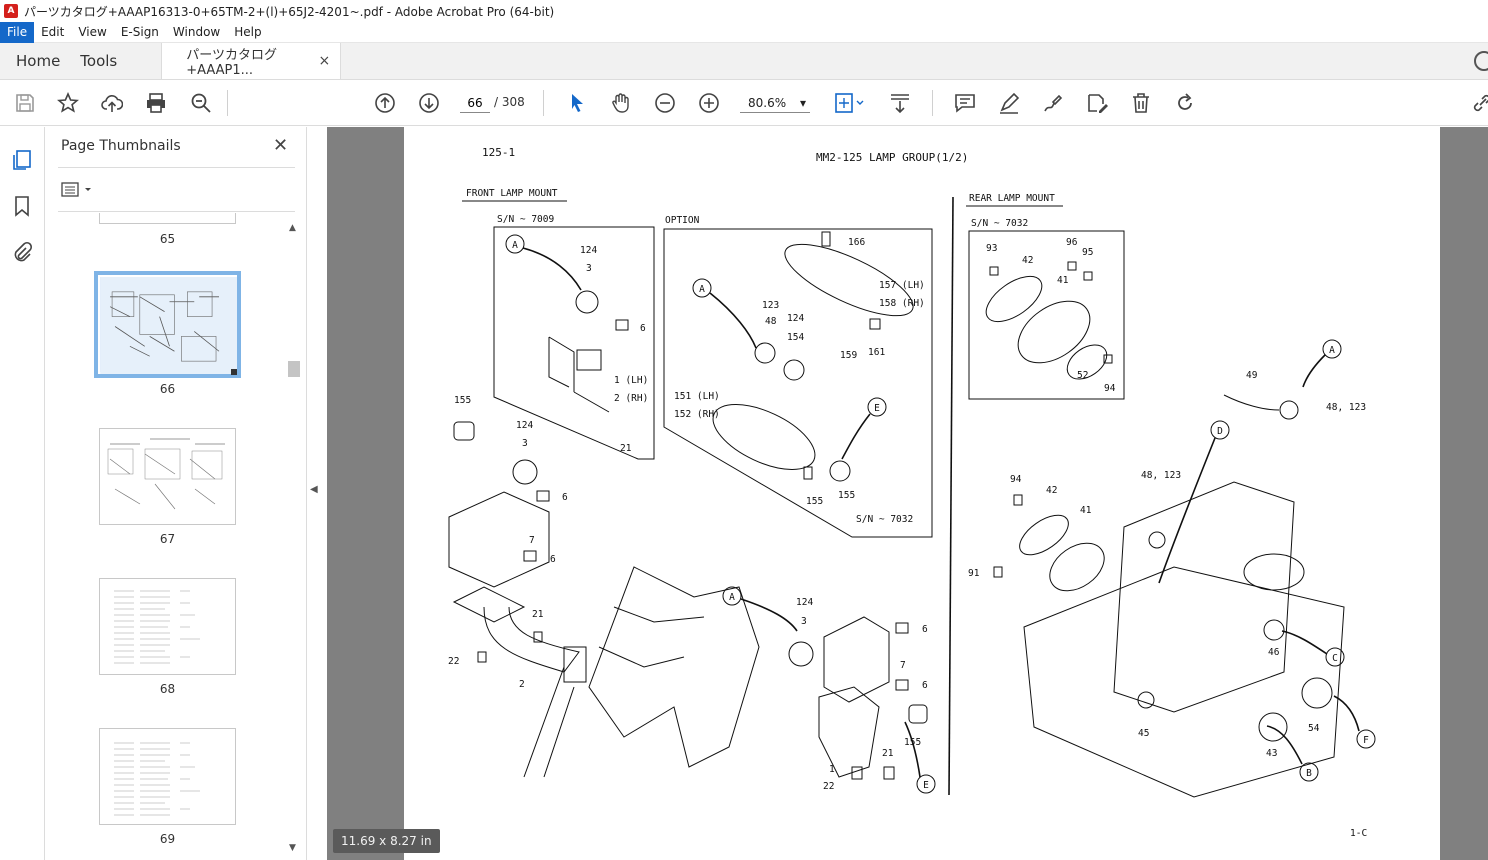  Describe the element at coordinates (1358, 833) in the screenshot. I see `page-footer: 1-C` at that location.